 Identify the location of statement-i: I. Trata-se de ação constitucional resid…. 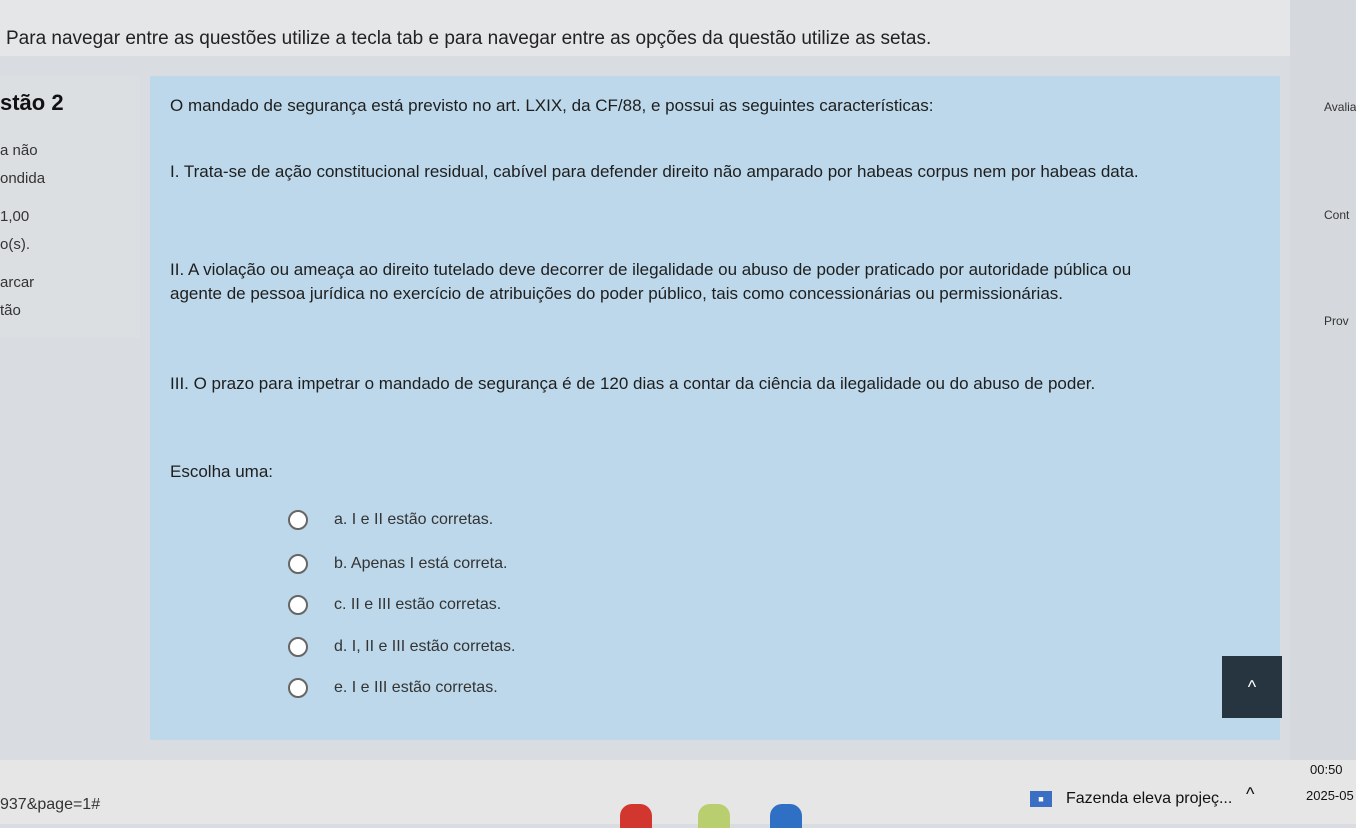
(654, 171).